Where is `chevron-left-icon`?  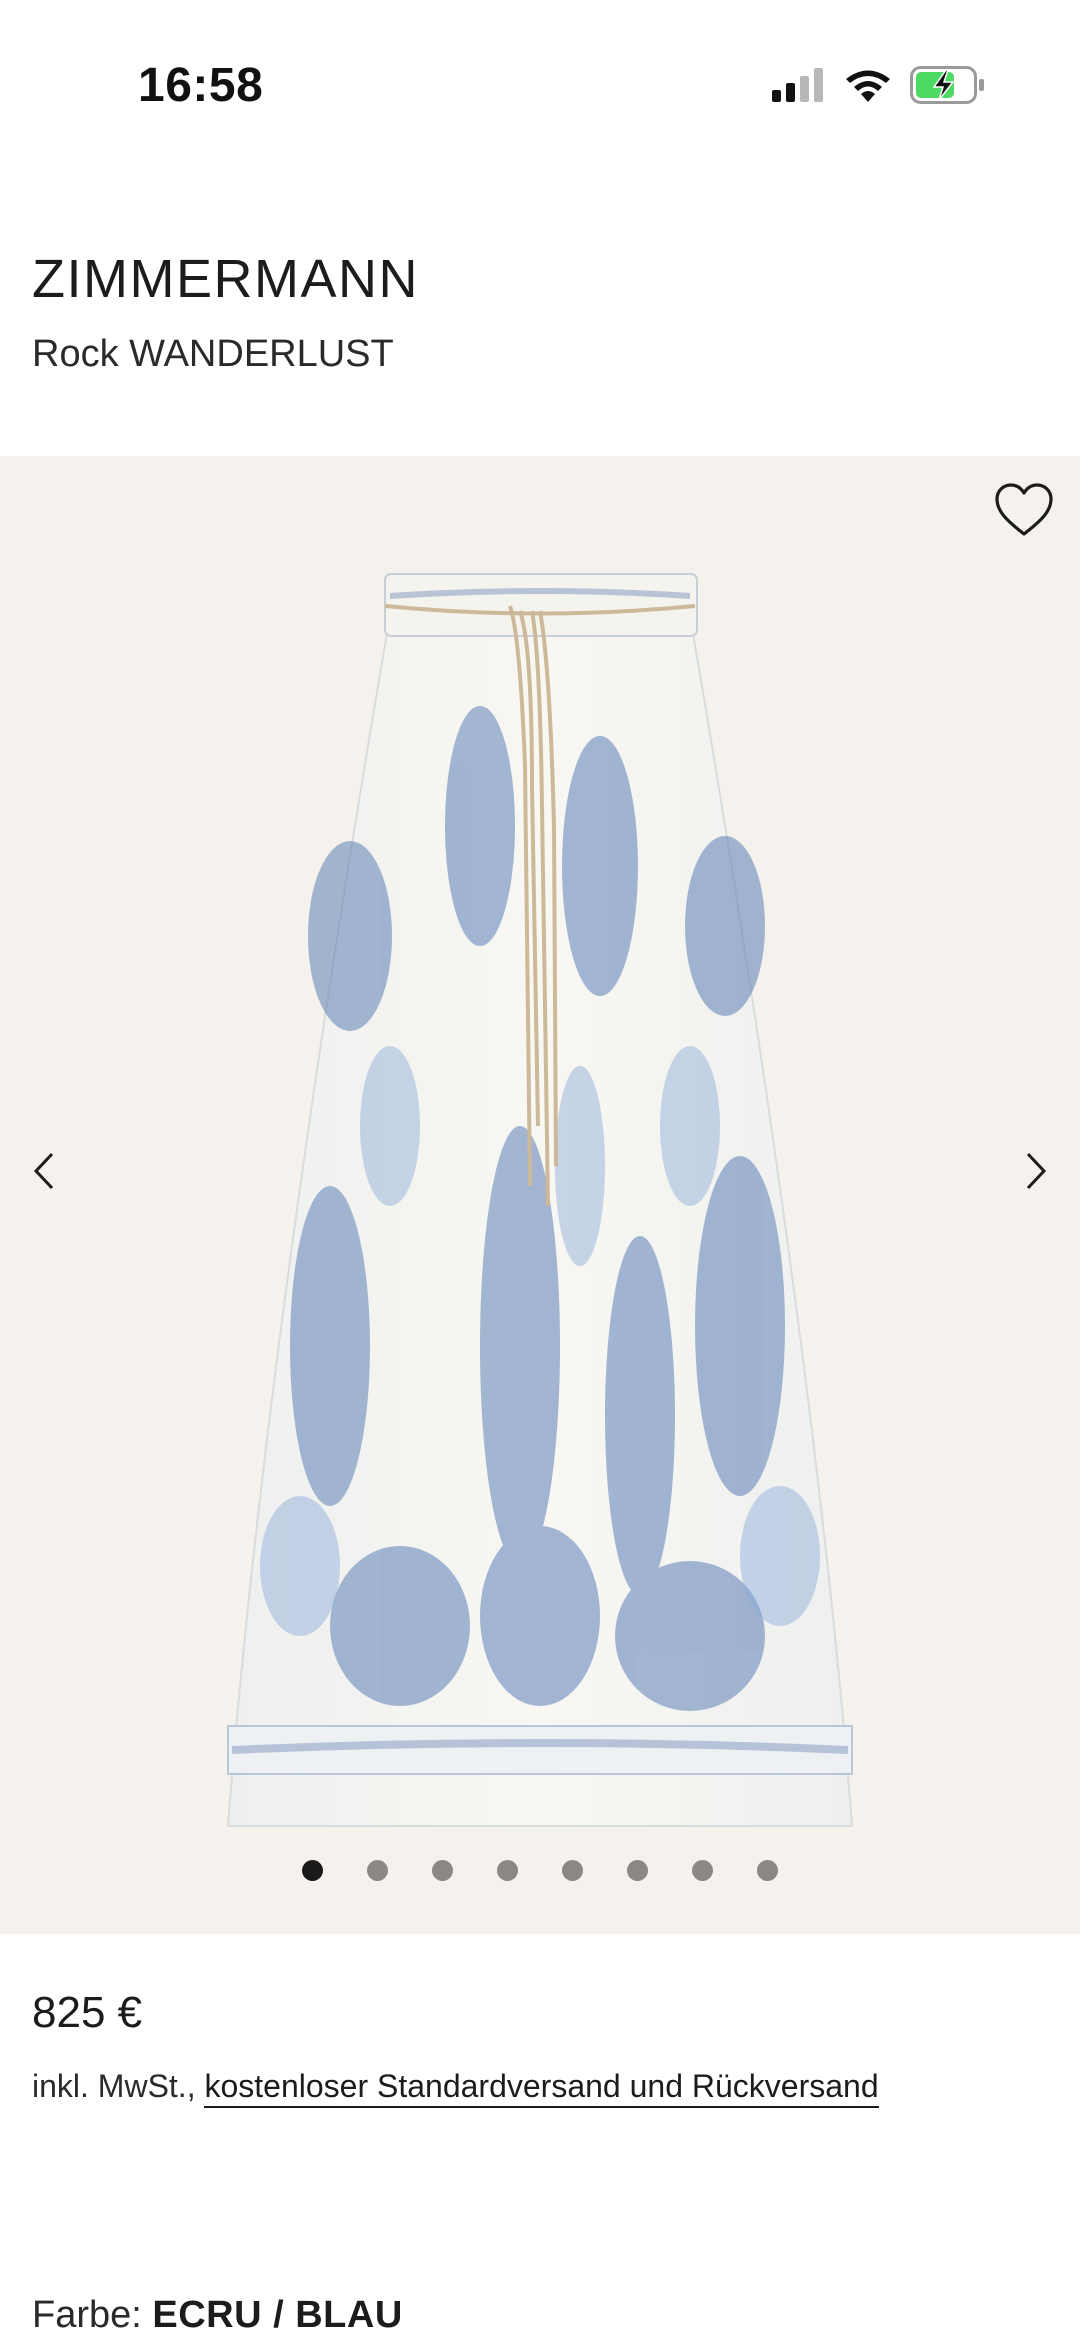
chevron-left-icon is located at coordinates (44, 1171).